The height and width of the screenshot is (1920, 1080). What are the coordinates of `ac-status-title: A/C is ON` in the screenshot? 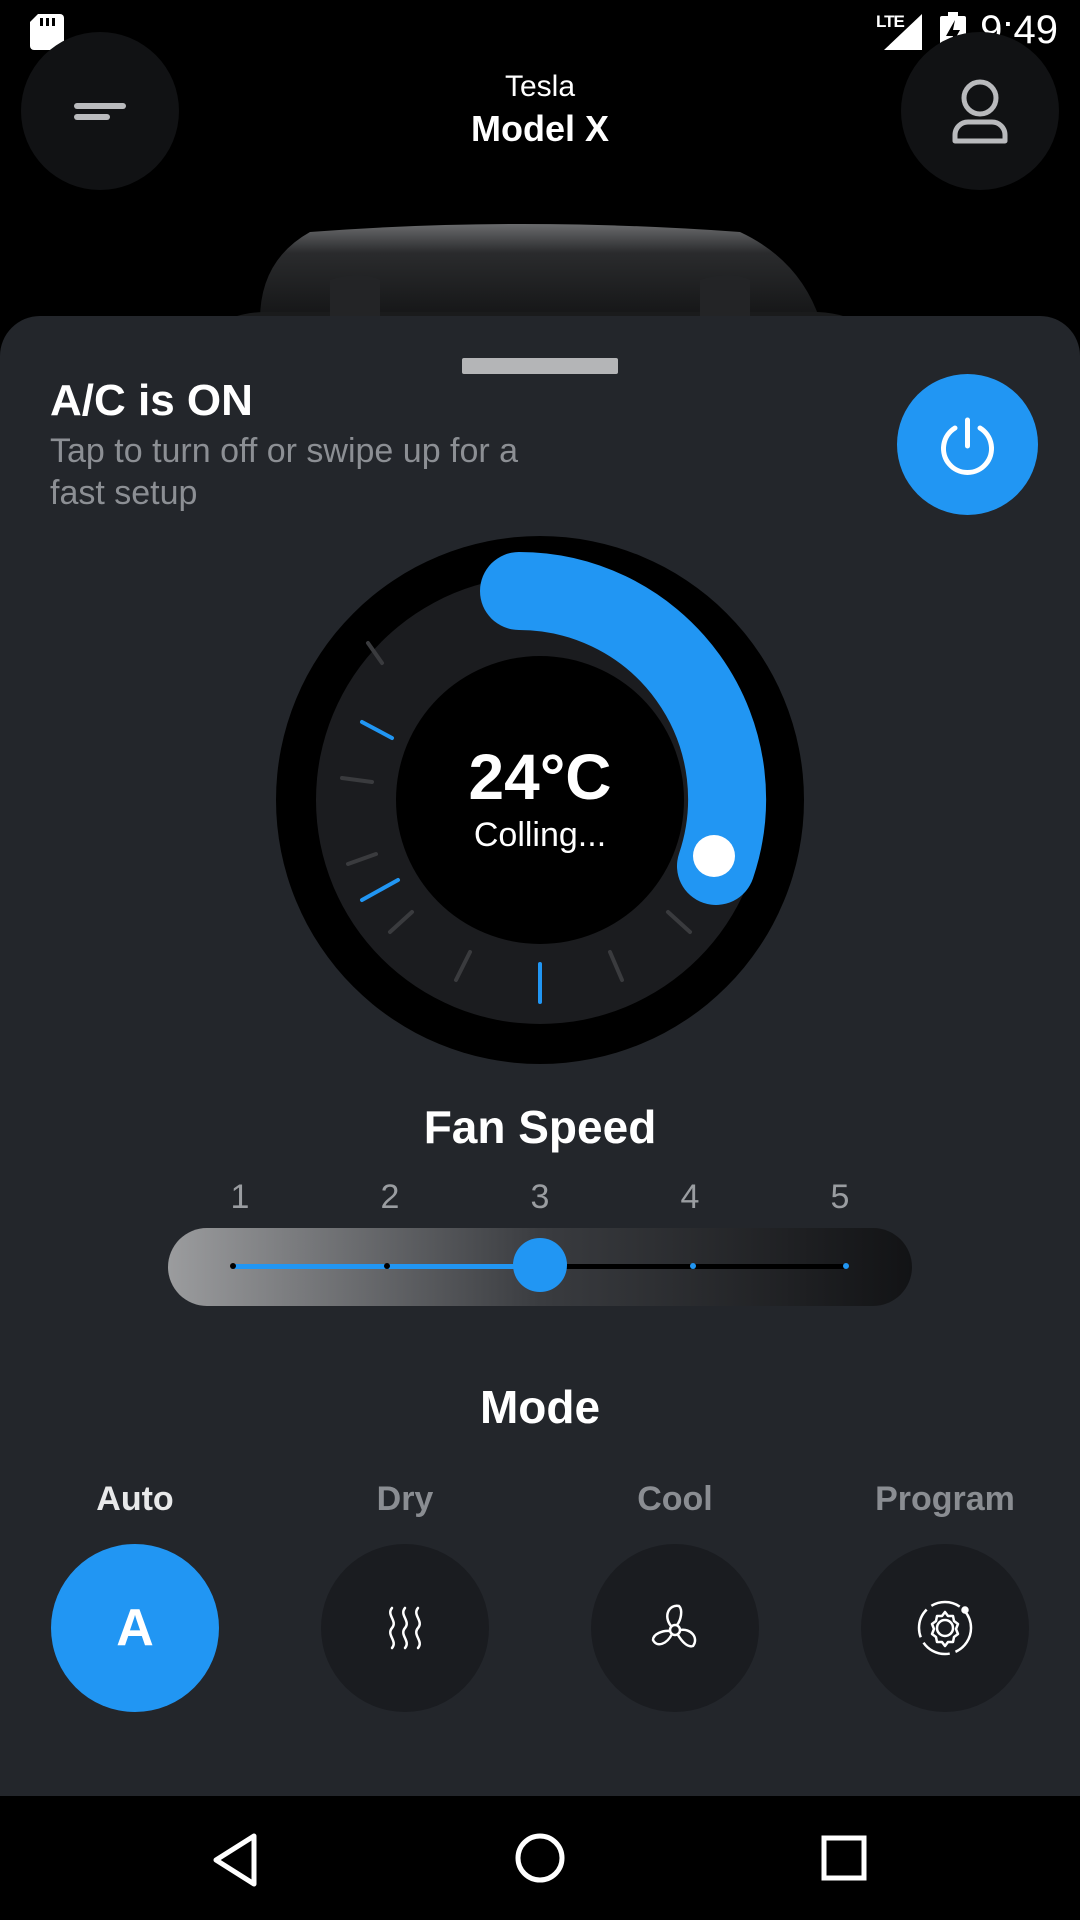 It's located at (151, 400).